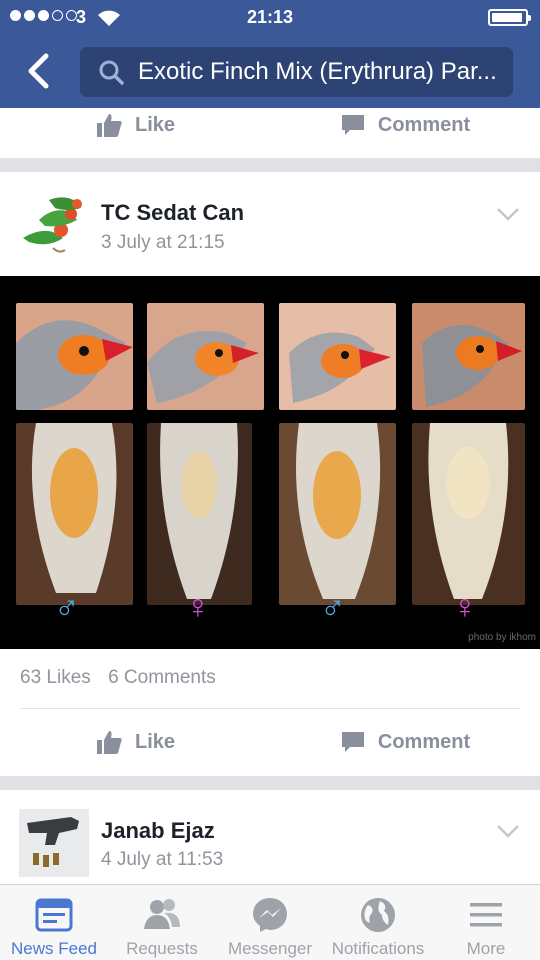 The height and width of the screenshot is (960, 540). I want to click on next-author-avatar, so click(54, 843).